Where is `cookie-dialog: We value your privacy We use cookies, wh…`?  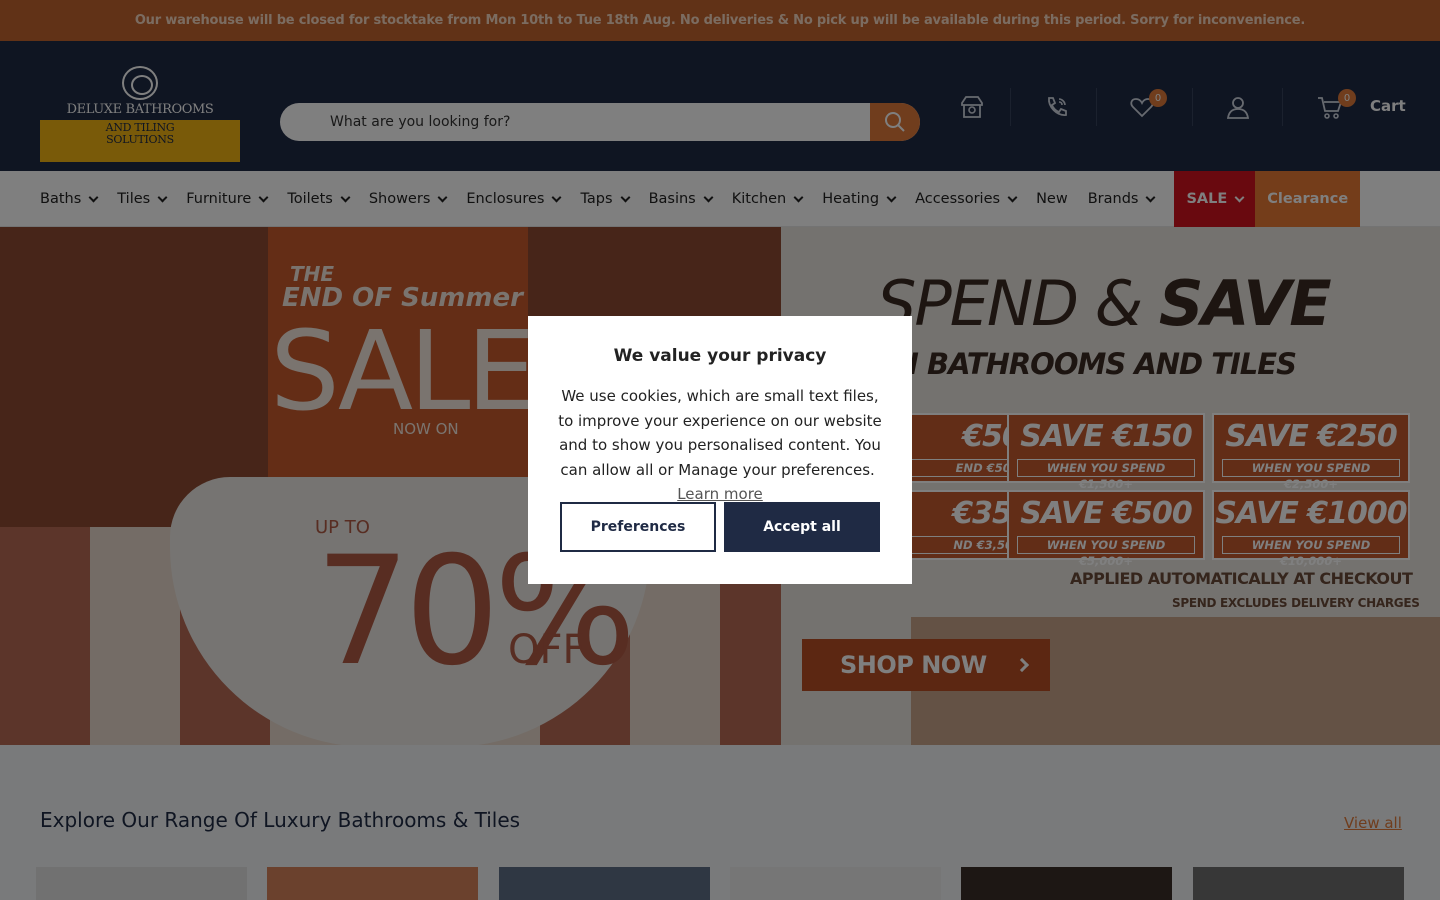
cookie-dialog: We value your privacy We use cookies, wh… is located at coordinates (720, 450).